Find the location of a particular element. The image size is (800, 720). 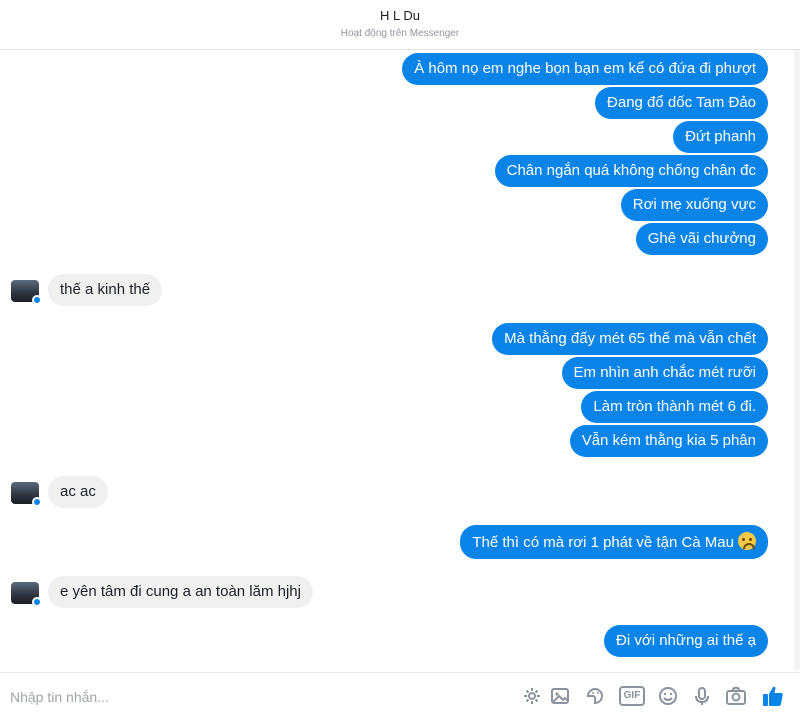

outgoing-message: Đi với những ai thế ạ is located at coordinates (686, 641).